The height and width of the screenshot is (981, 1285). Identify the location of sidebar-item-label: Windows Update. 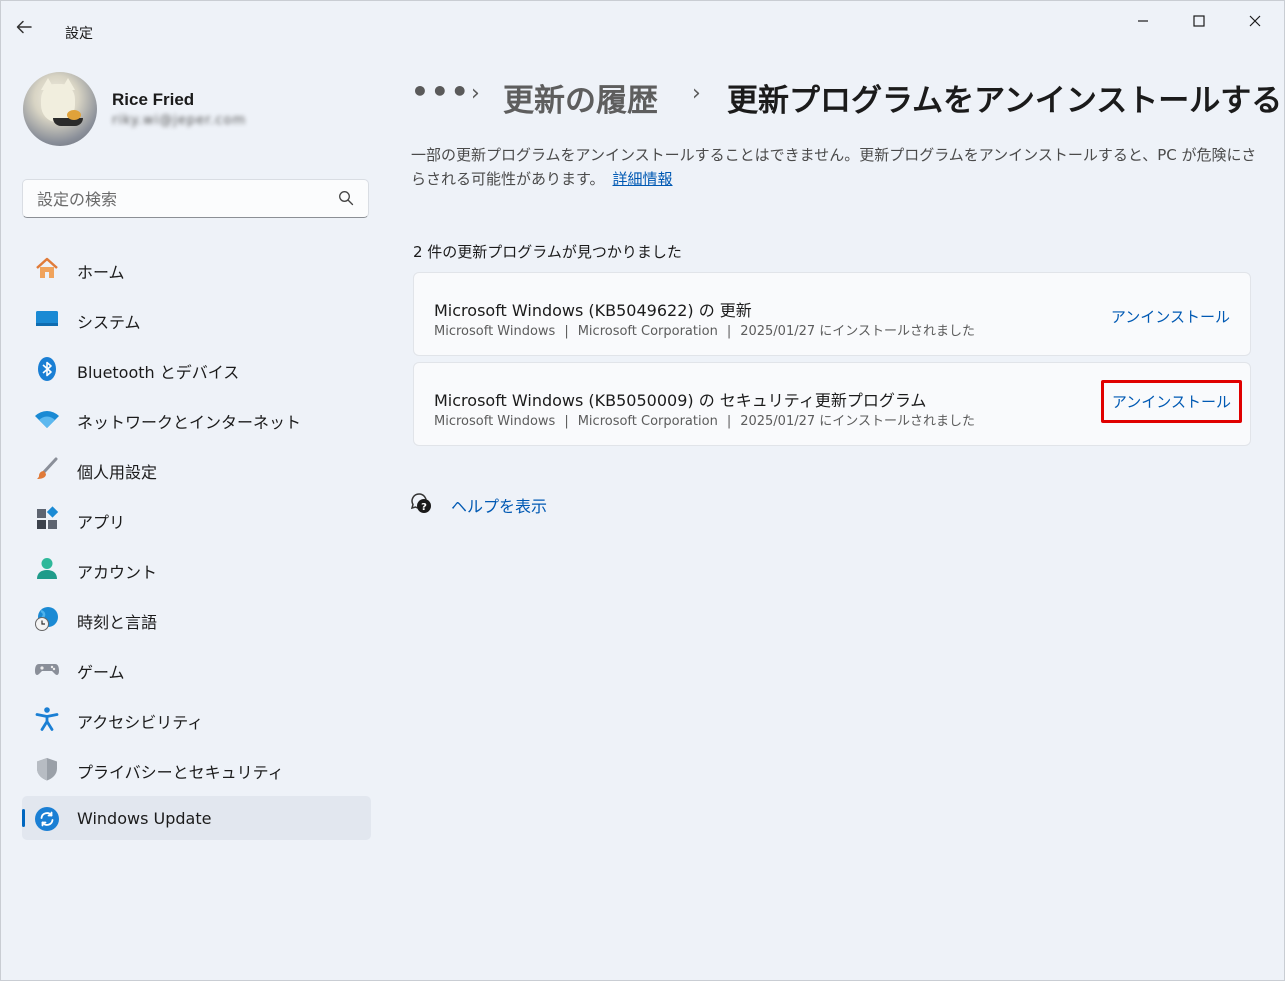
(144, 818).